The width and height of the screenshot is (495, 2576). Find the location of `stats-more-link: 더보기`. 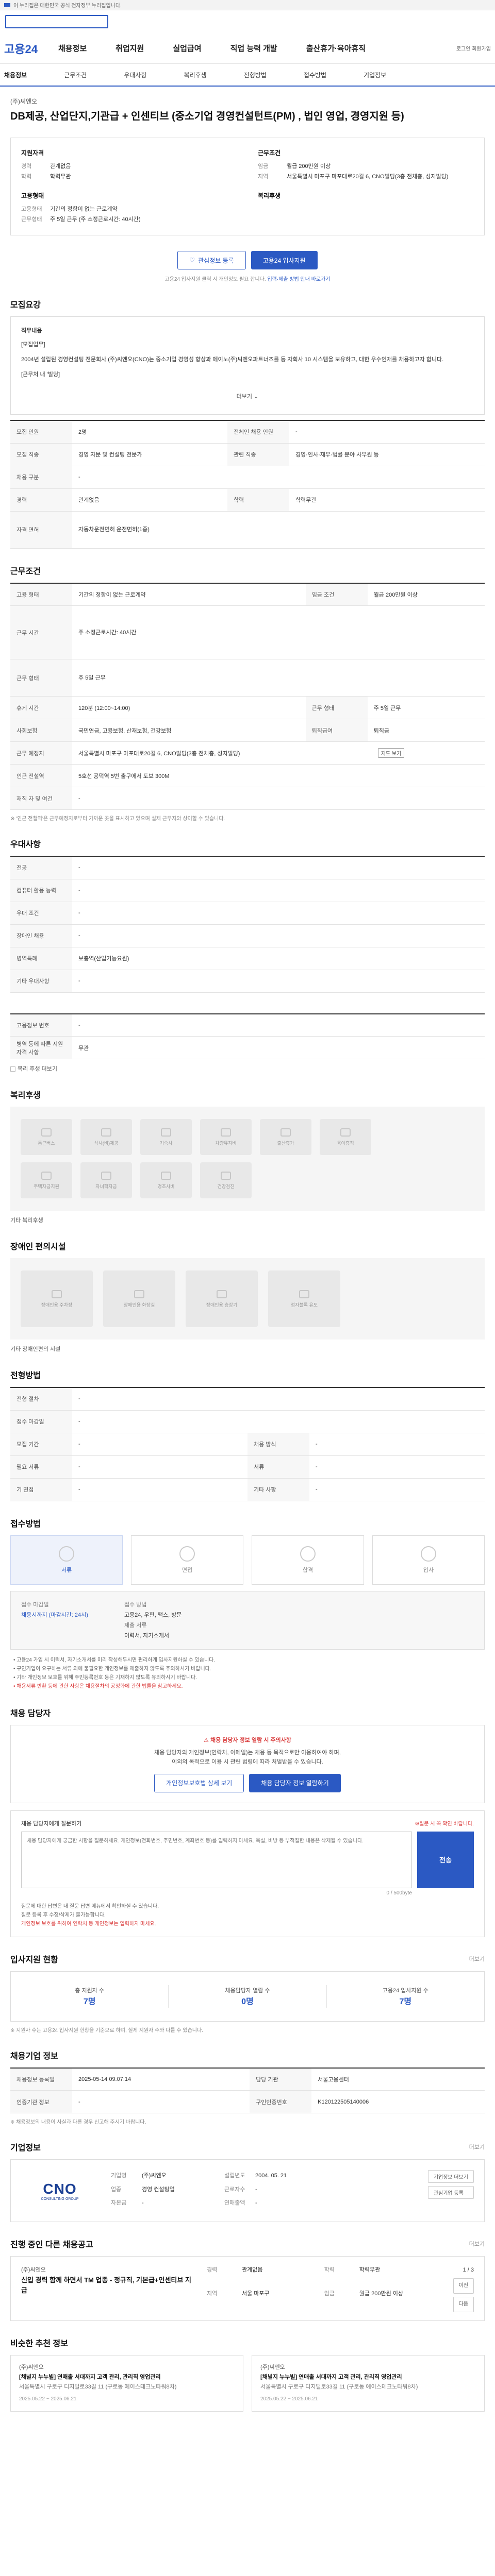

stats-more-link: 더보기 is located at coordinates (477, 1959).